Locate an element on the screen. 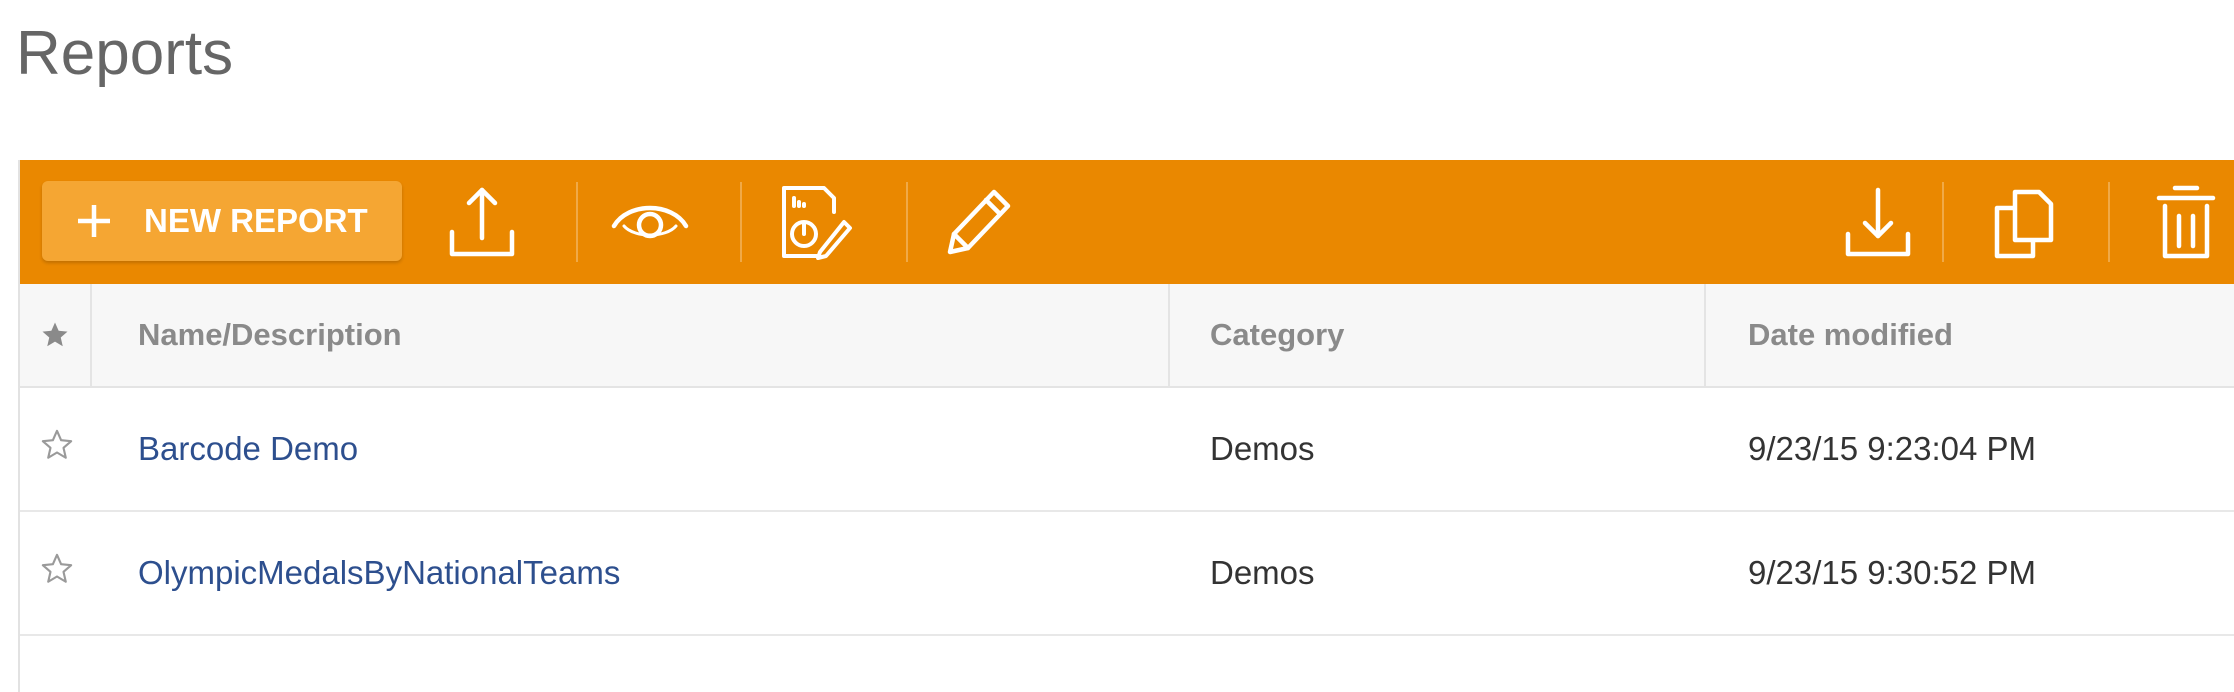 Image resolution: width=2234 pixels, height=692 pixels. upload-button is located at coordinates (482, 222).